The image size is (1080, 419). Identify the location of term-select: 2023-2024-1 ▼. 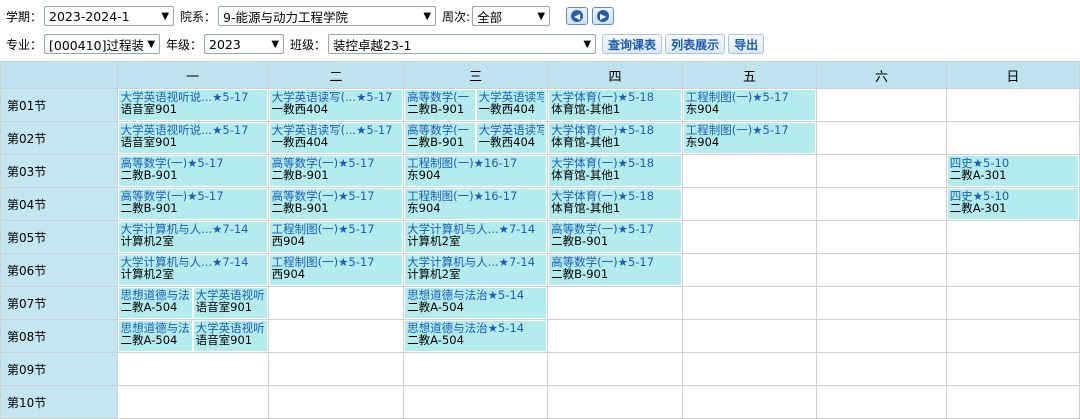
(109, 16).